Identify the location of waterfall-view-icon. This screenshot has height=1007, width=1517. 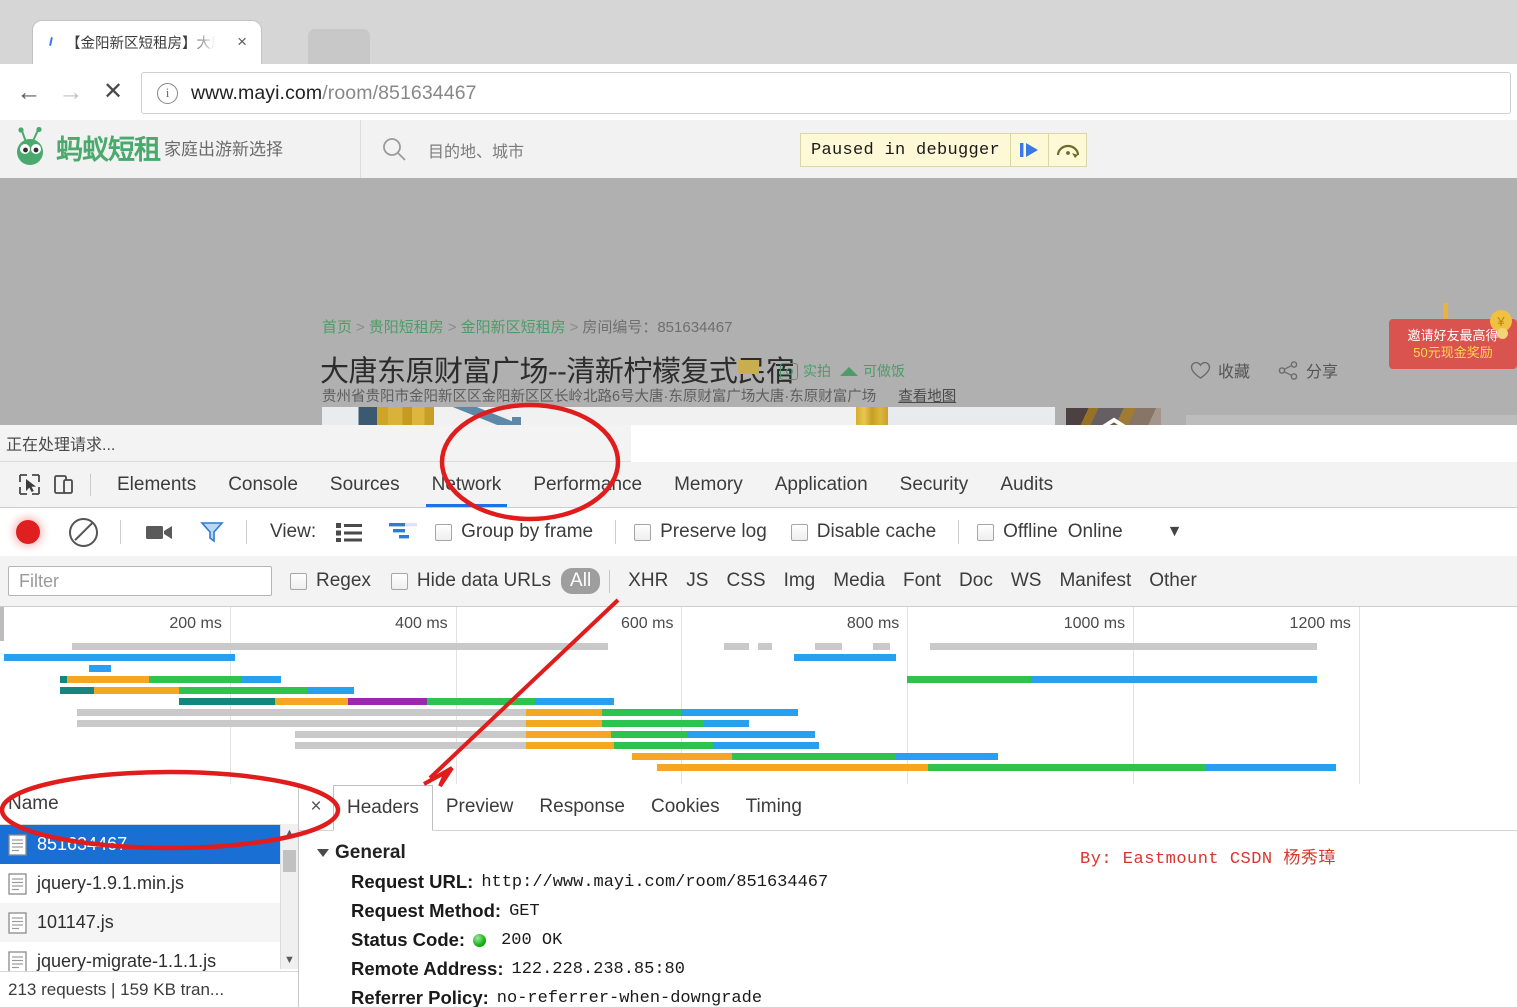
(403, 532).